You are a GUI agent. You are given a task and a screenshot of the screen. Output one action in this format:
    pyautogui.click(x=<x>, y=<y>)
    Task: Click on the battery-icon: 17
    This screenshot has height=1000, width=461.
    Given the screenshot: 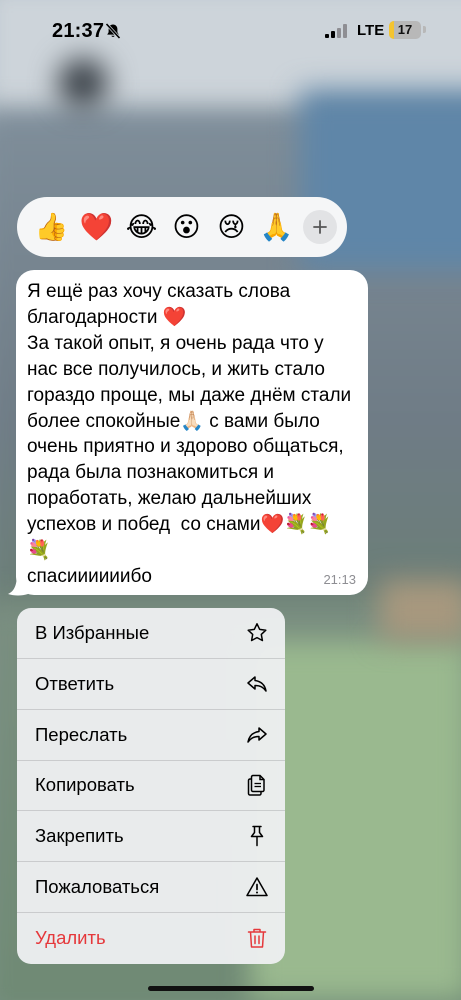 What is the action you would take?
    pyautogui.click(x=405, y=30)
    